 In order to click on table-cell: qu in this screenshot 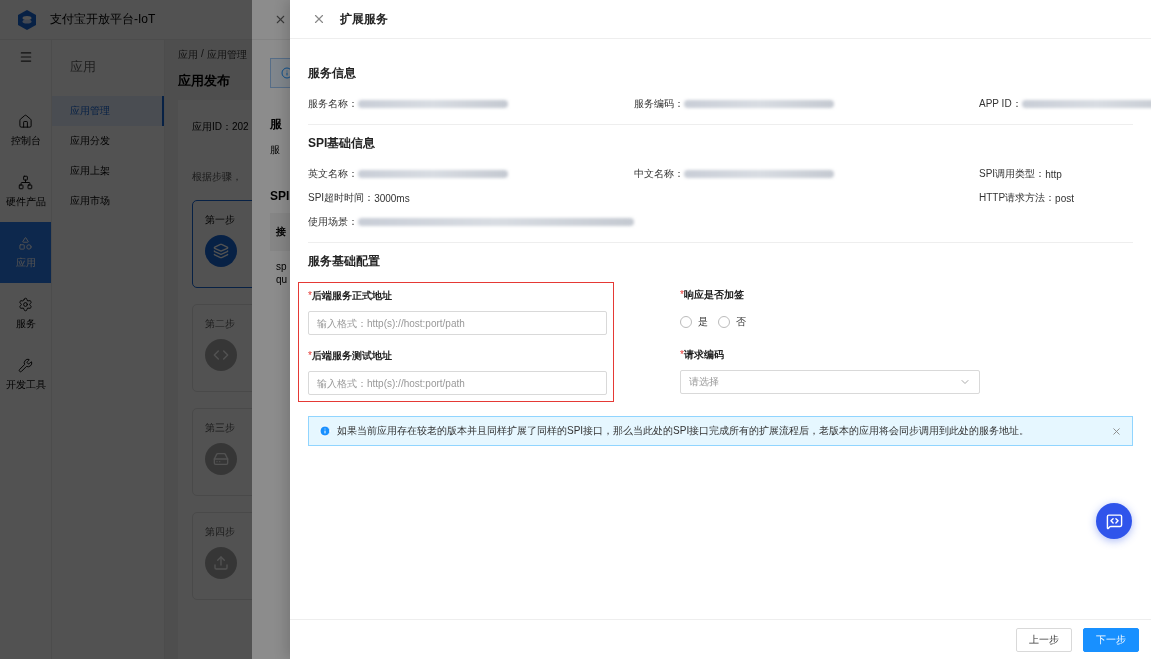, I will do `click(282, 279)`.